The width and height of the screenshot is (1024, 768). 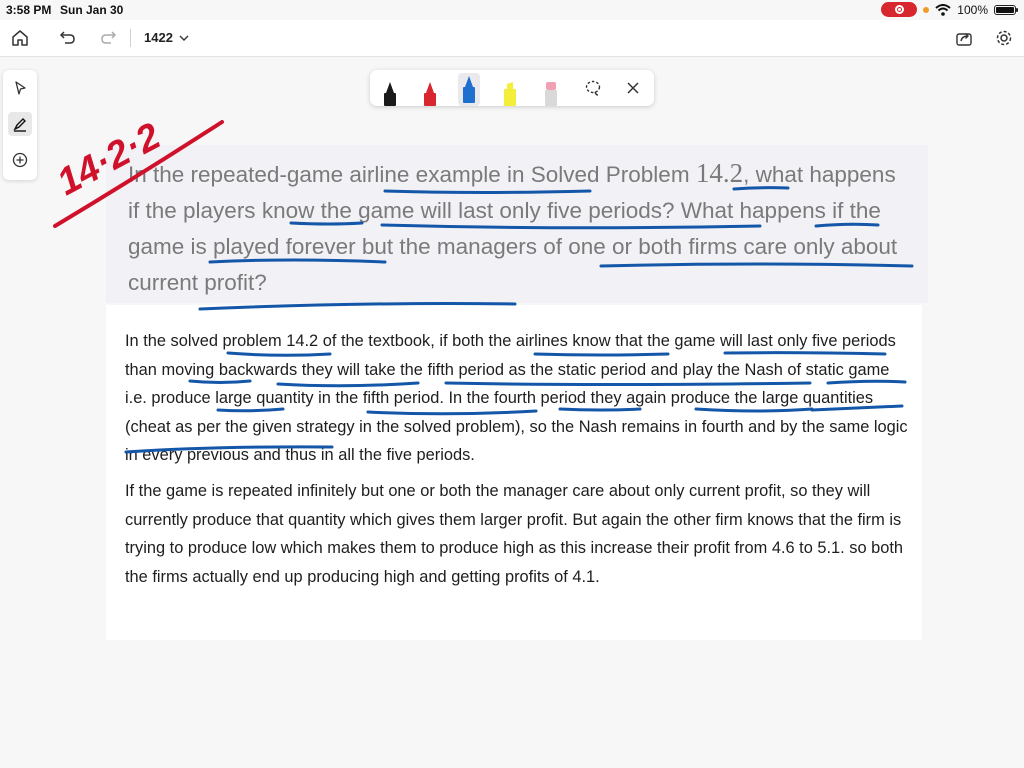 I want to click on add-button, so click(x=20, y=160).